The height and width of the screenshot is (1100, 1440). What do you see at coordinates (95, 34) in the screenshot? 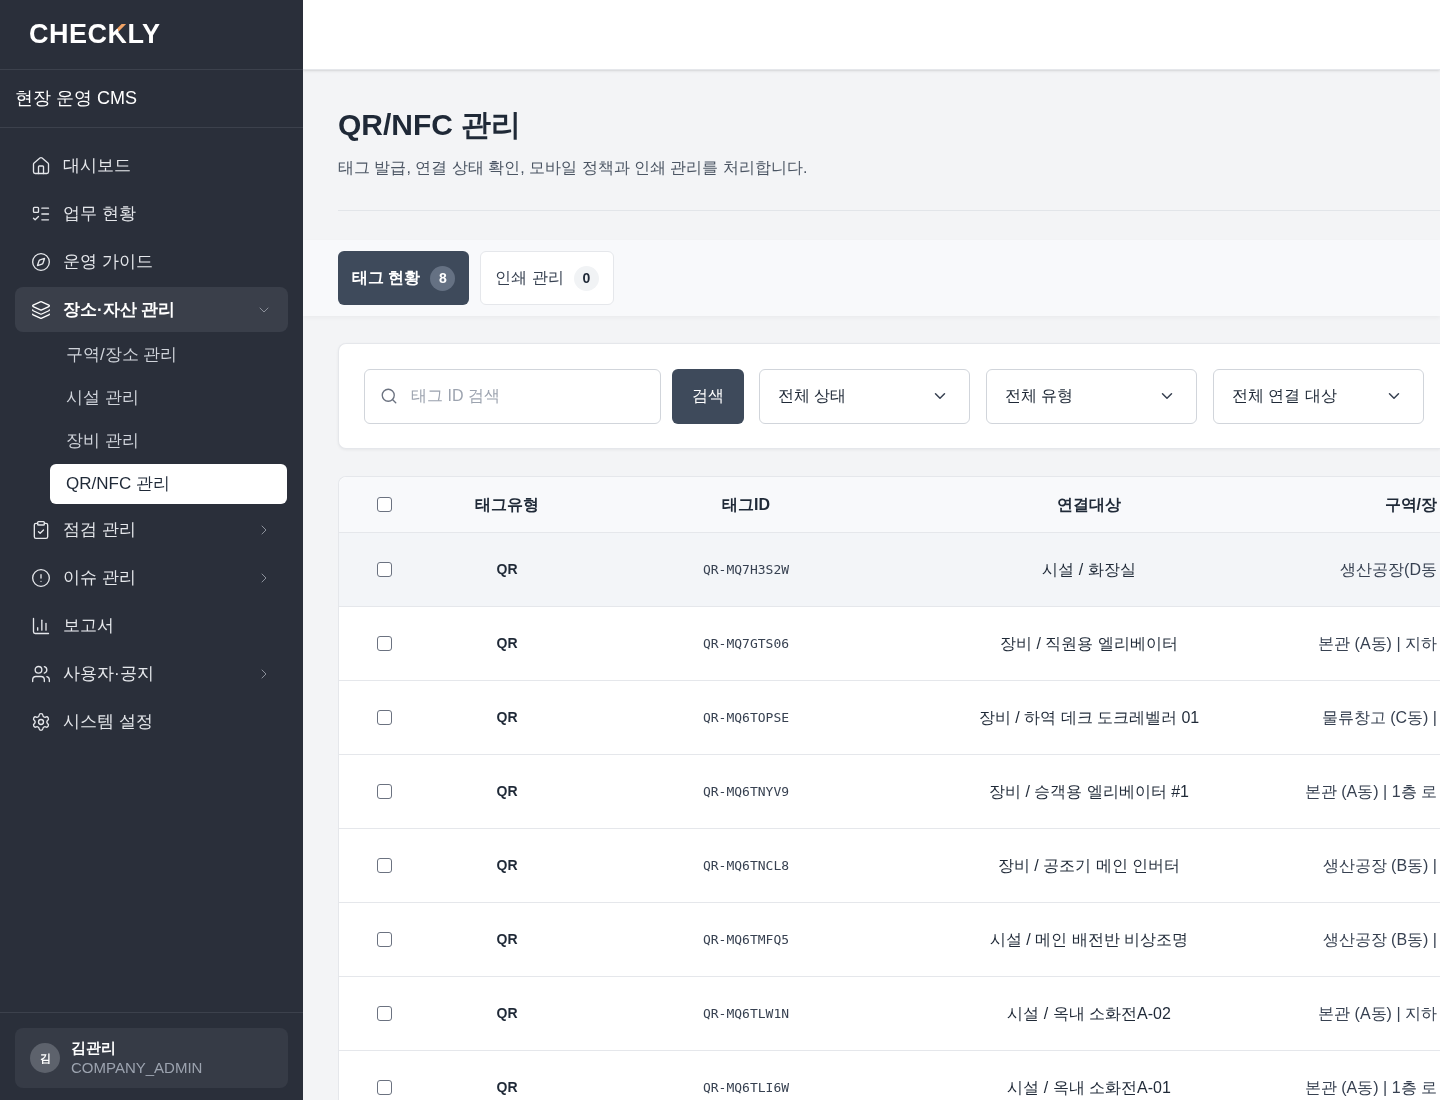
I see `logo: CHECKLY` at bounding box center [95, 34].